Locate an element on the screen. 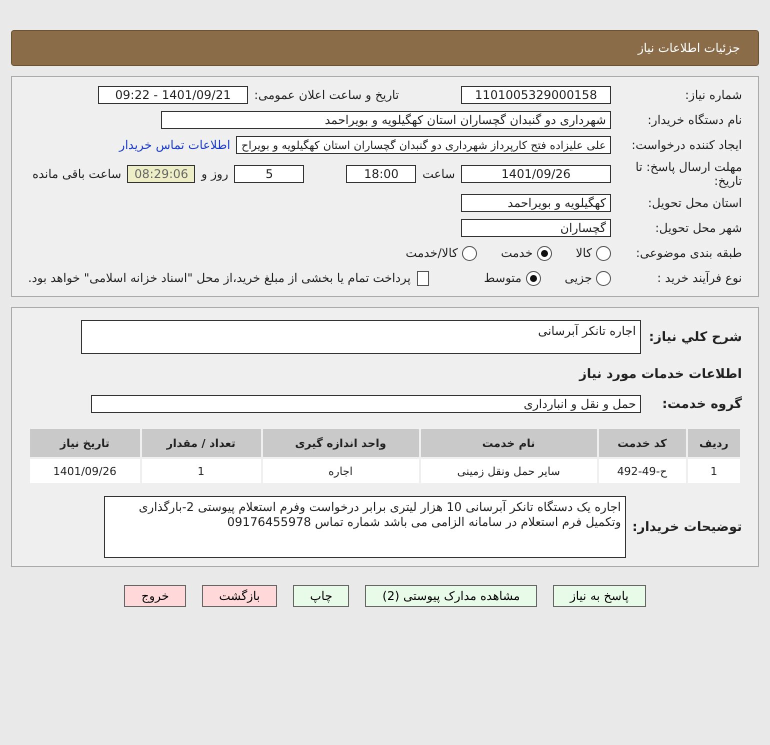  city-field: گچساران is located at coordinates (536, 228).